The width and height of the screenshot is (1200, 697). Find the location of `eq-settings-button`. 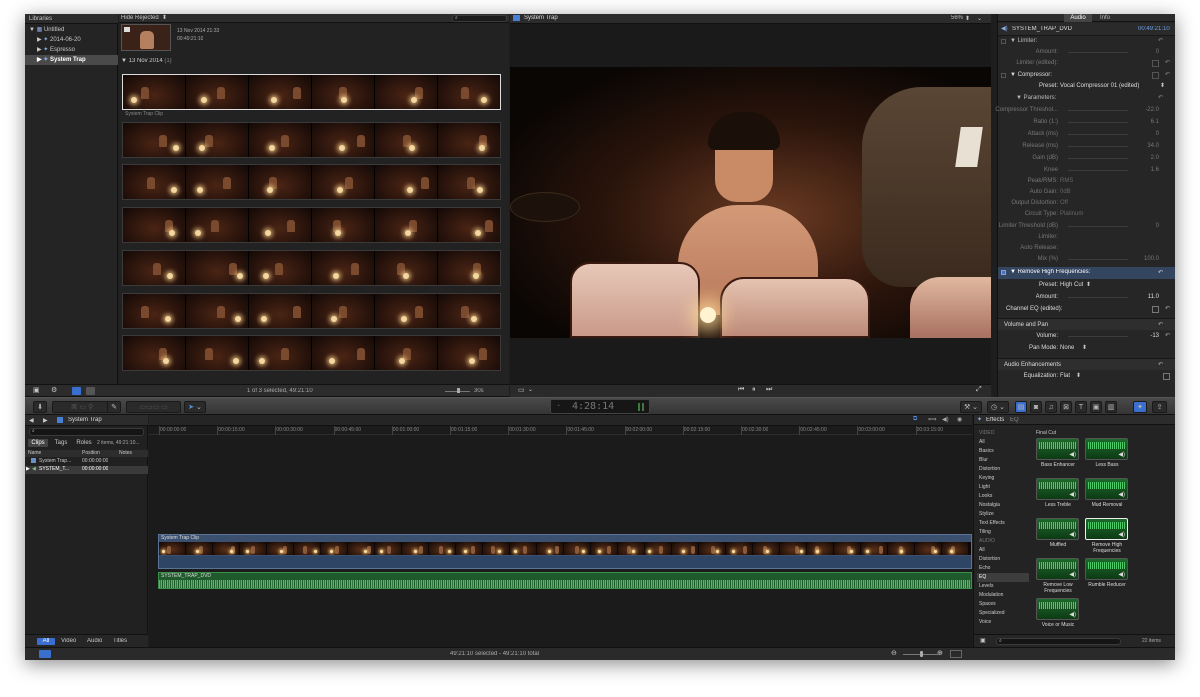

eq-settings-button is located at coordinates (1155, 309).